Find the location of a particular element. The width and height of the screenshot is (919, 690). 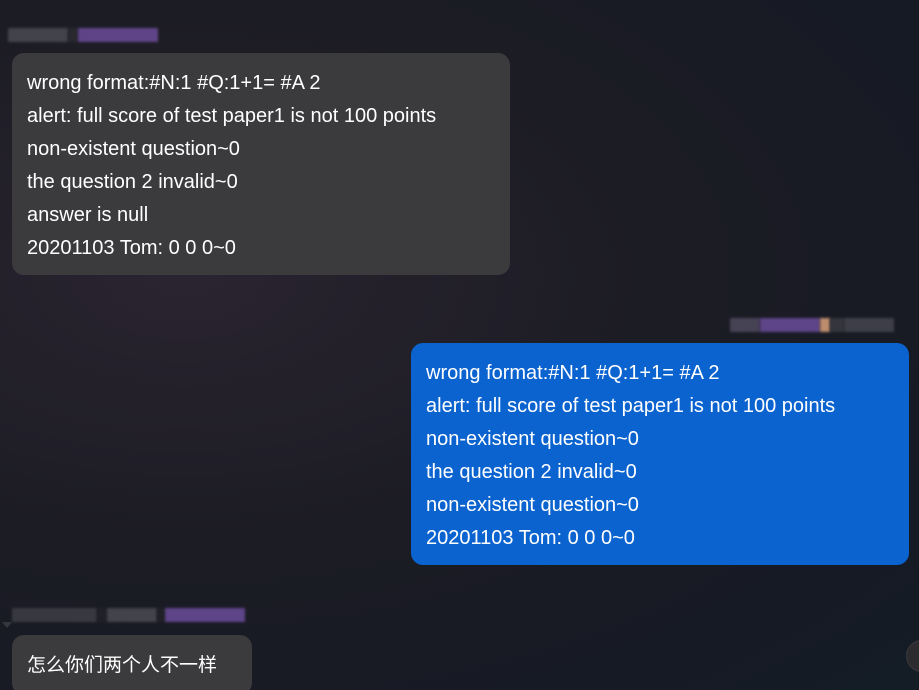

bubble-tail-icon is located at coordinates (7, 625).